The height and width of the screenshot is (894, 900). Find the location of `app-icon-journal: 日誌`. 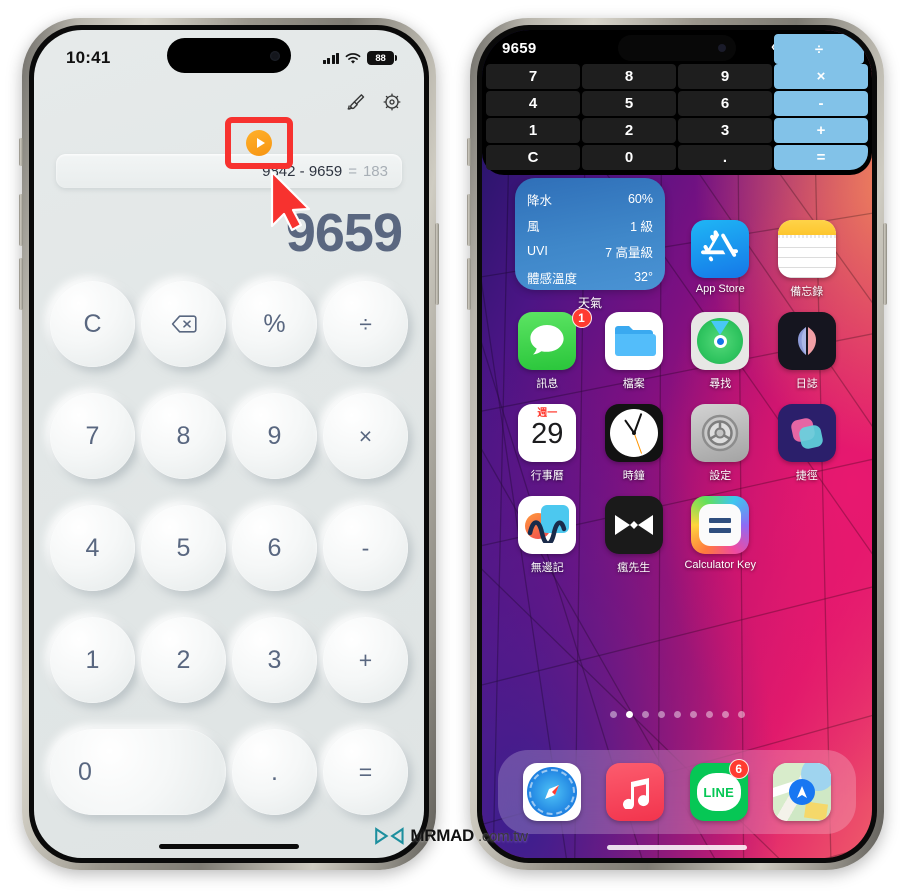

app-icon-journal: 日誌 is located at coordinates (807, 351).